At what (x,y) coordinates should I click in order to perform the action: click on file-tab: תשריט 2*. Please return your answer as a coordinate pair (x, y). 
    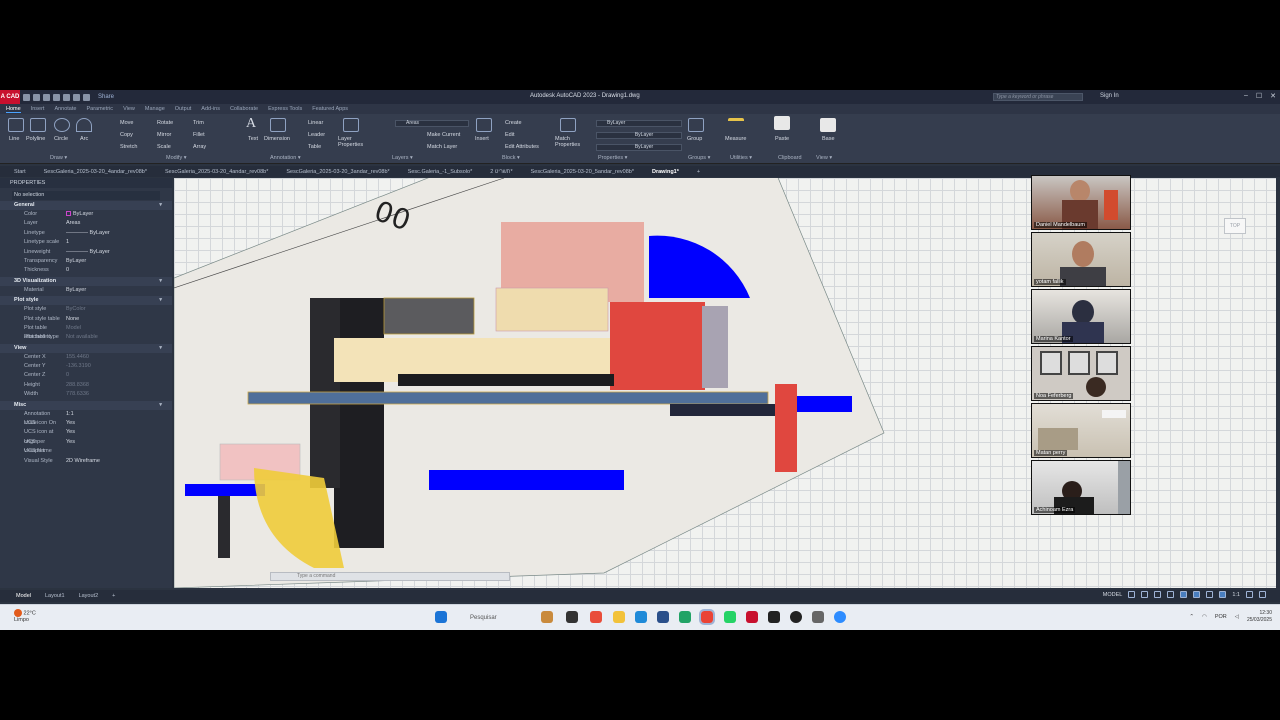
    Looking at the image, I should click on (501, 172).